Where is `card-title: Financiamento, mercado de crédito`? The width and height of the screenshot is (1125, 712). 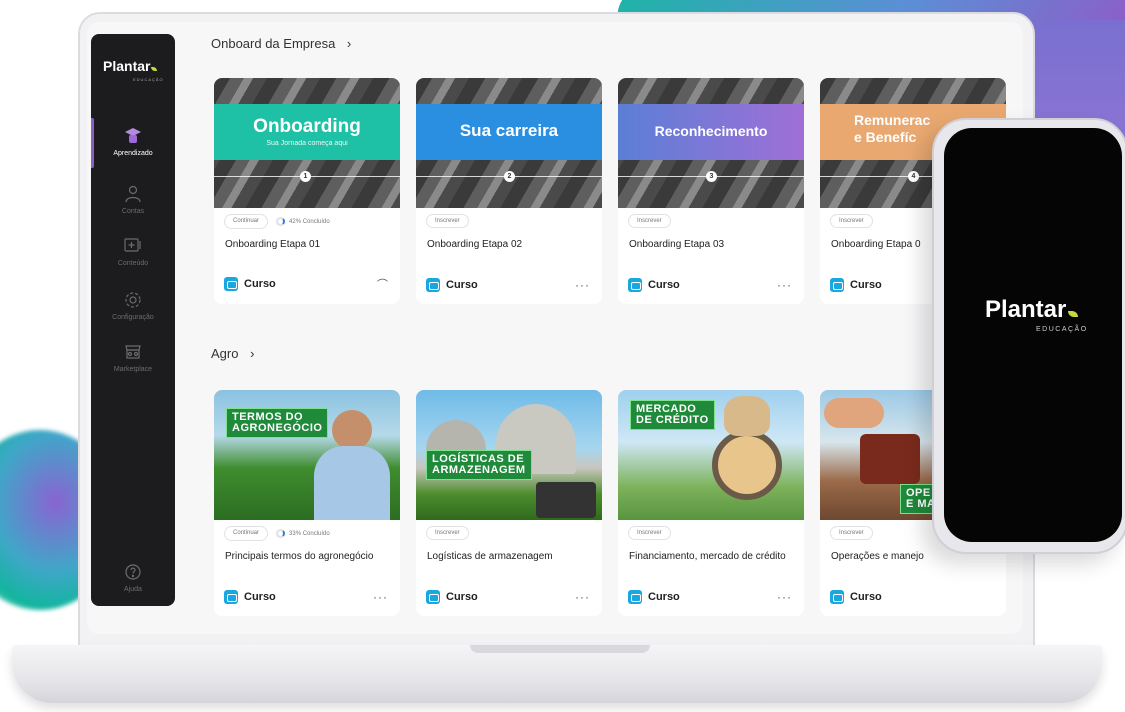 card-title: Financiamento, mercado de crédito is located at coordinates (707, 556).